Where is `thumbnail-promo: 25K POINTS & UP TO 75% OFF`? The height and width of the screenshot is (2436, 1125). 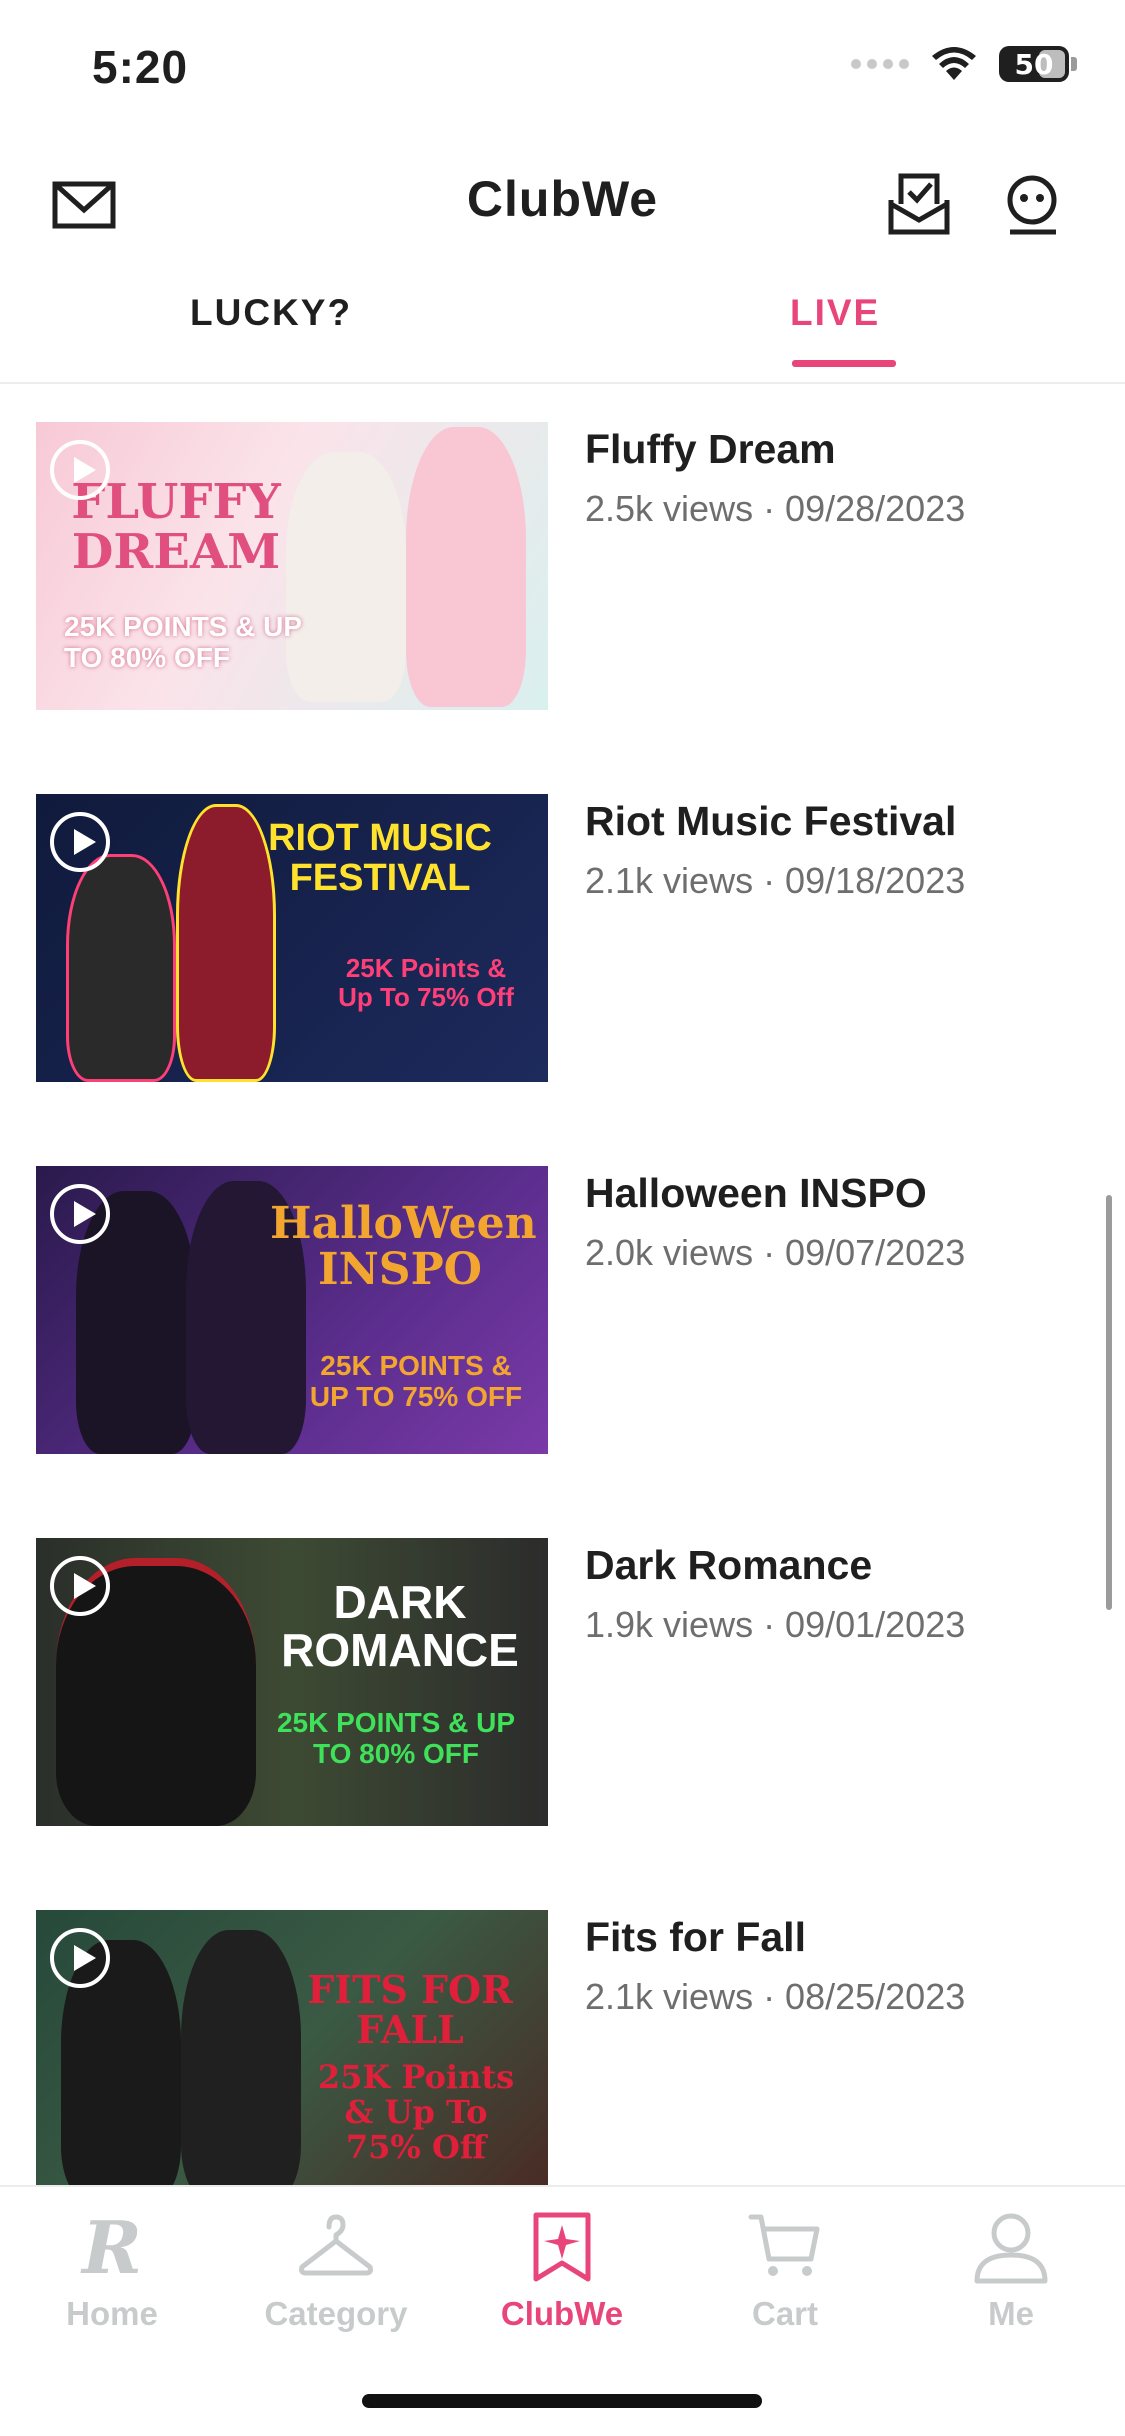 thumbnail-promo: 25K POINTS & UP TO 75% OFF is located at coordinates (416, 1381).